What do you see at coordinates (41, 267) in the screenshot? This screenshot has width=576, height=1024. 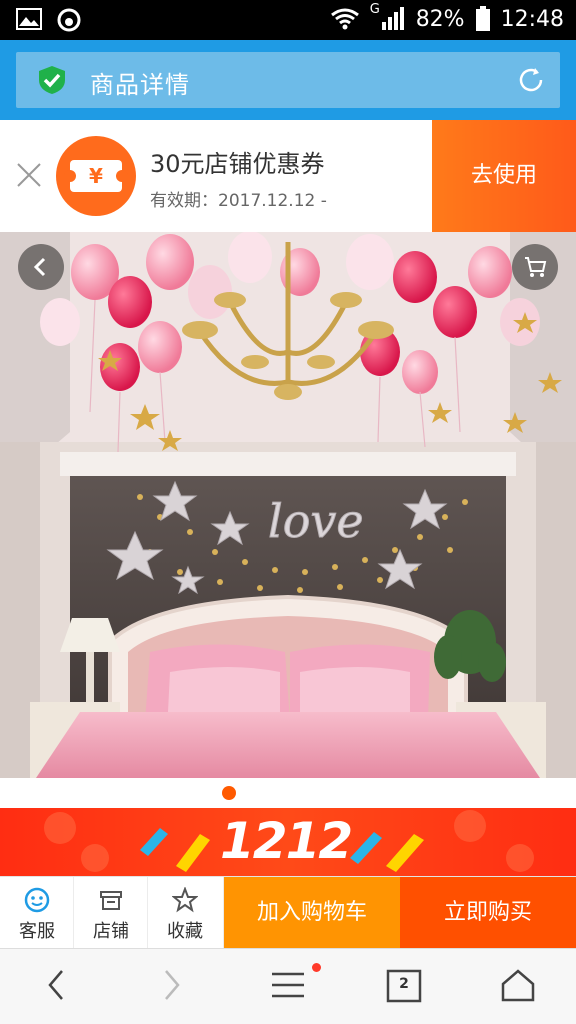 I see `back-button` at bounding box center [41, 267].